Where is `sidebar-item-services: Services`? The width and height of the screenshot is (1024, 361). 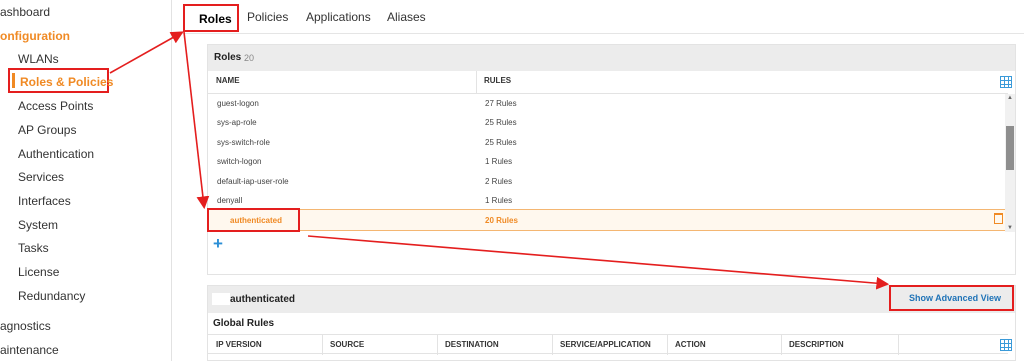
sidebar-item-services: Services is located at coordinates (41, 177).